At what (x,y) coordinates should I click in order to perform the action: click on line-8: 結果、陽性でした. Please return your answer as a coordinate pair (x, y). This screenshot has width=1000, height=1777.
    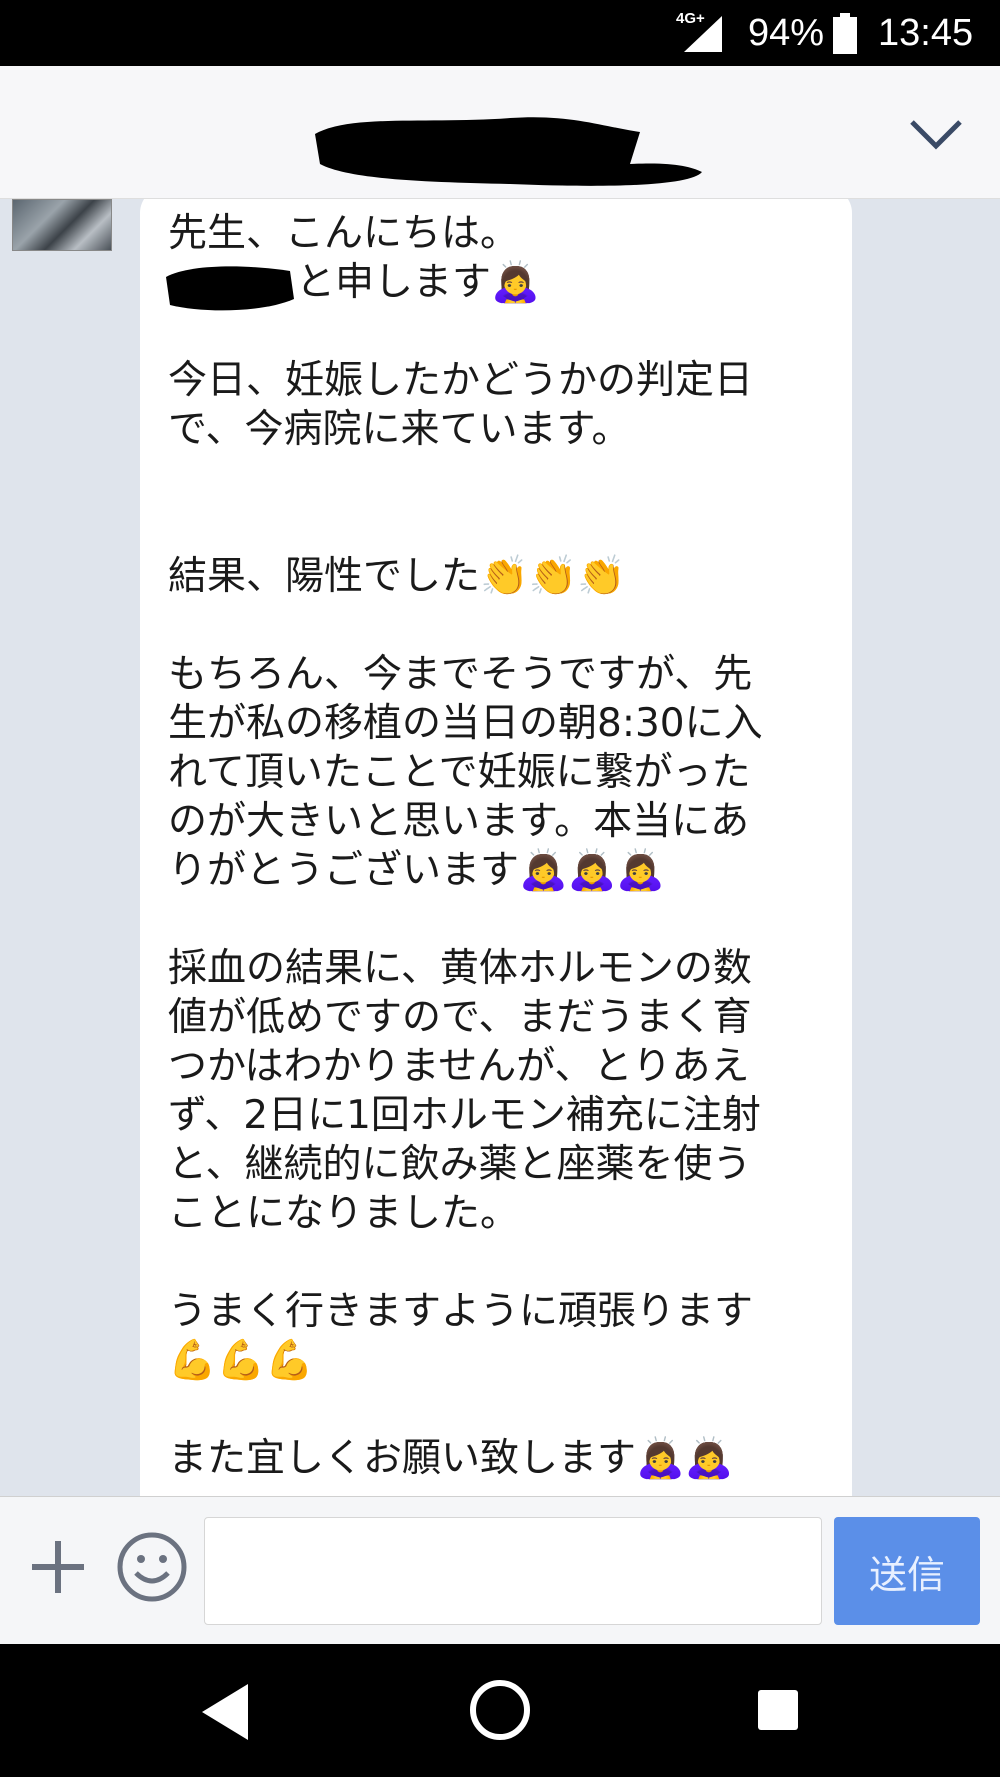
    Looking at the image, I should click on (324, 576).